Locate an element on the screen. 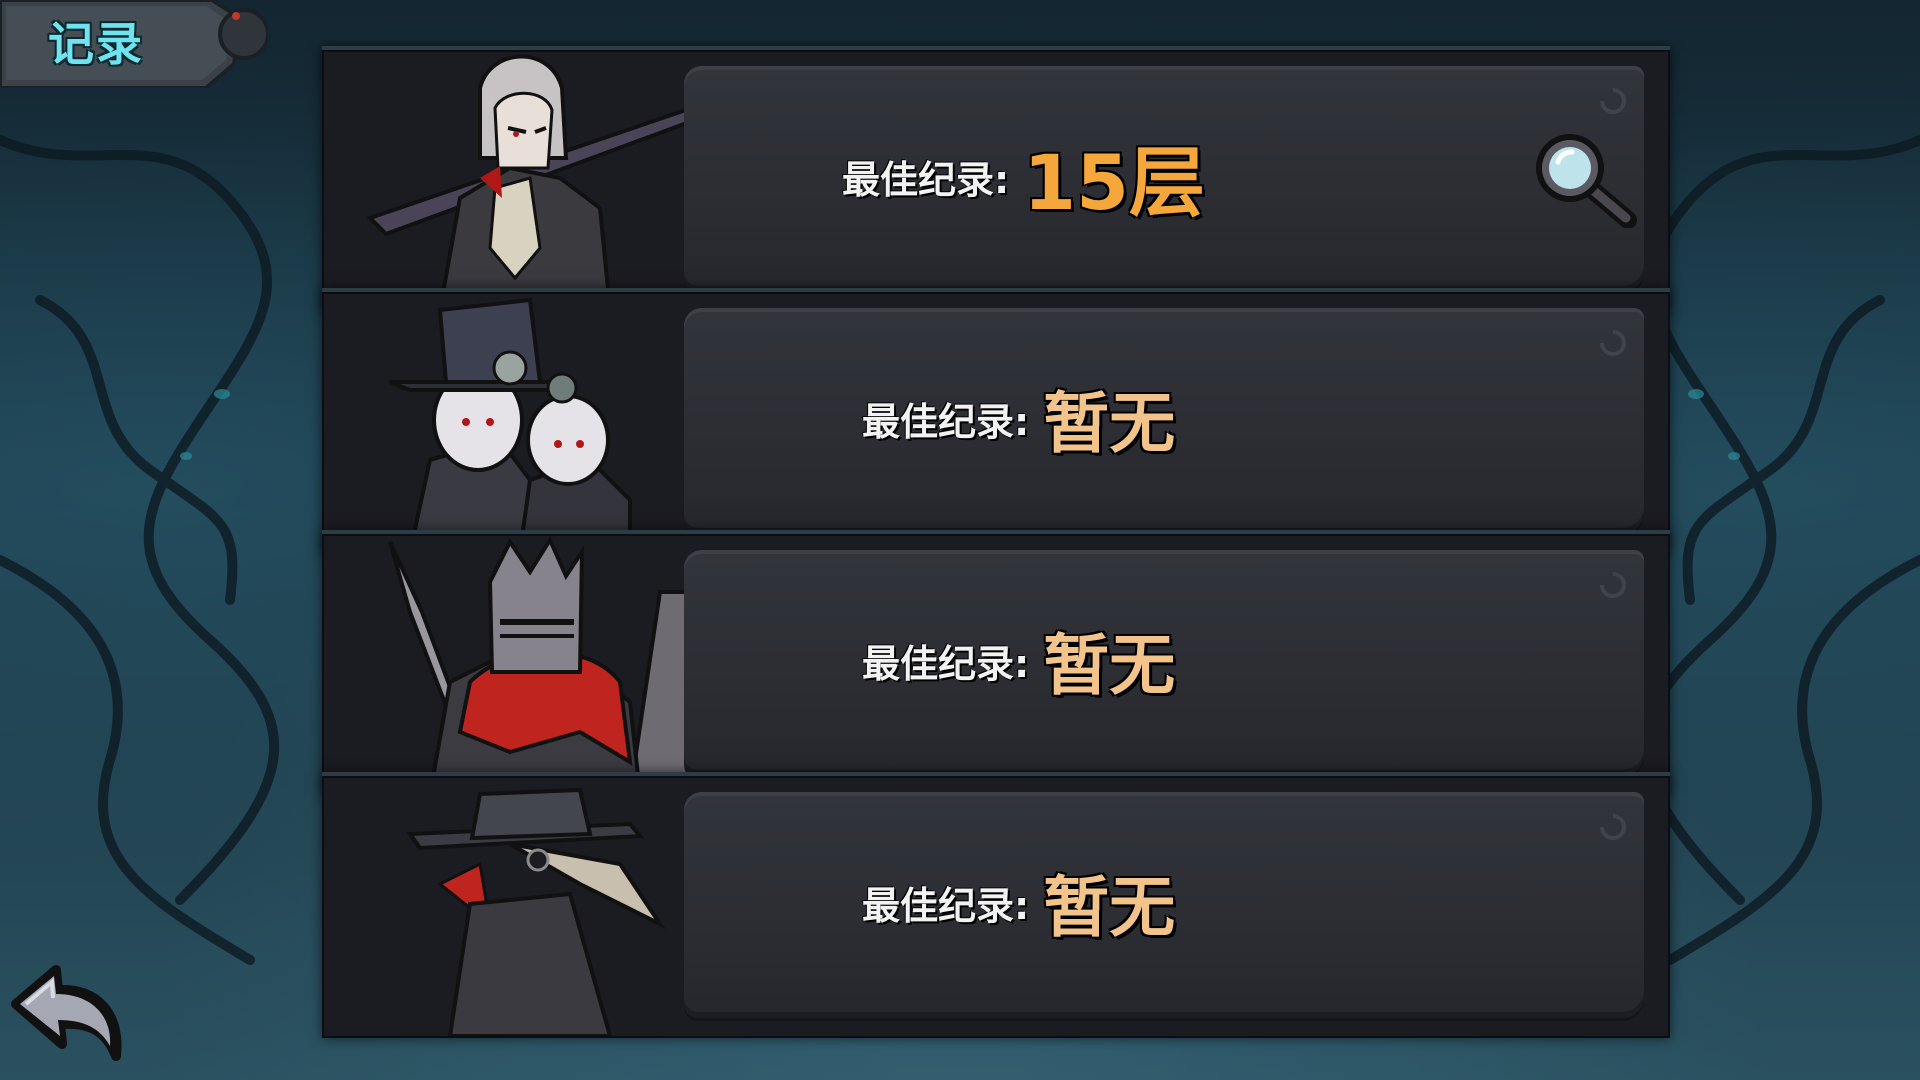  record-value: 15层 is located at coordinates (1114, 182).